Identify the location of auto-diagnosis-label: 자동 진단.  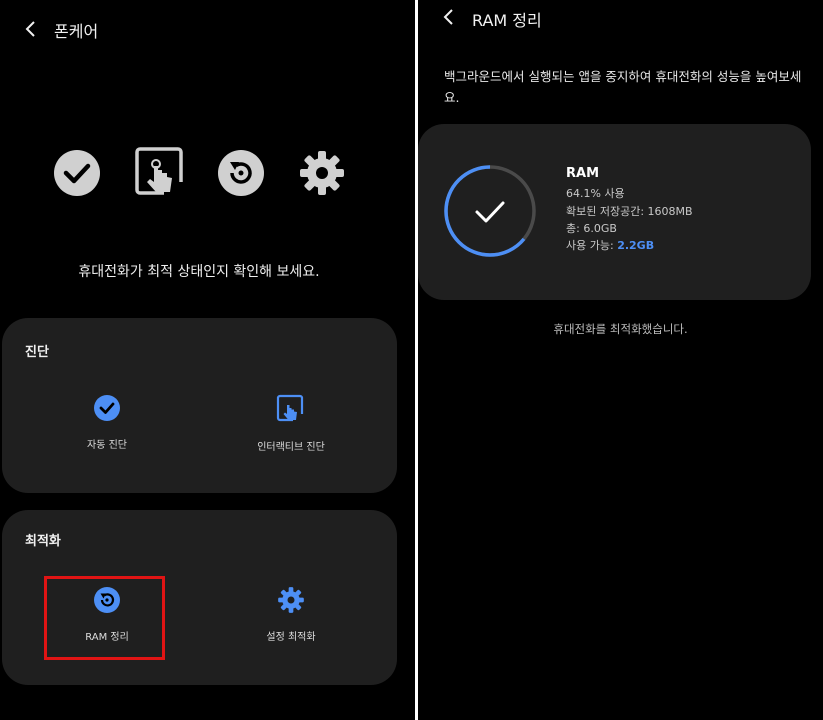
(107, 445).